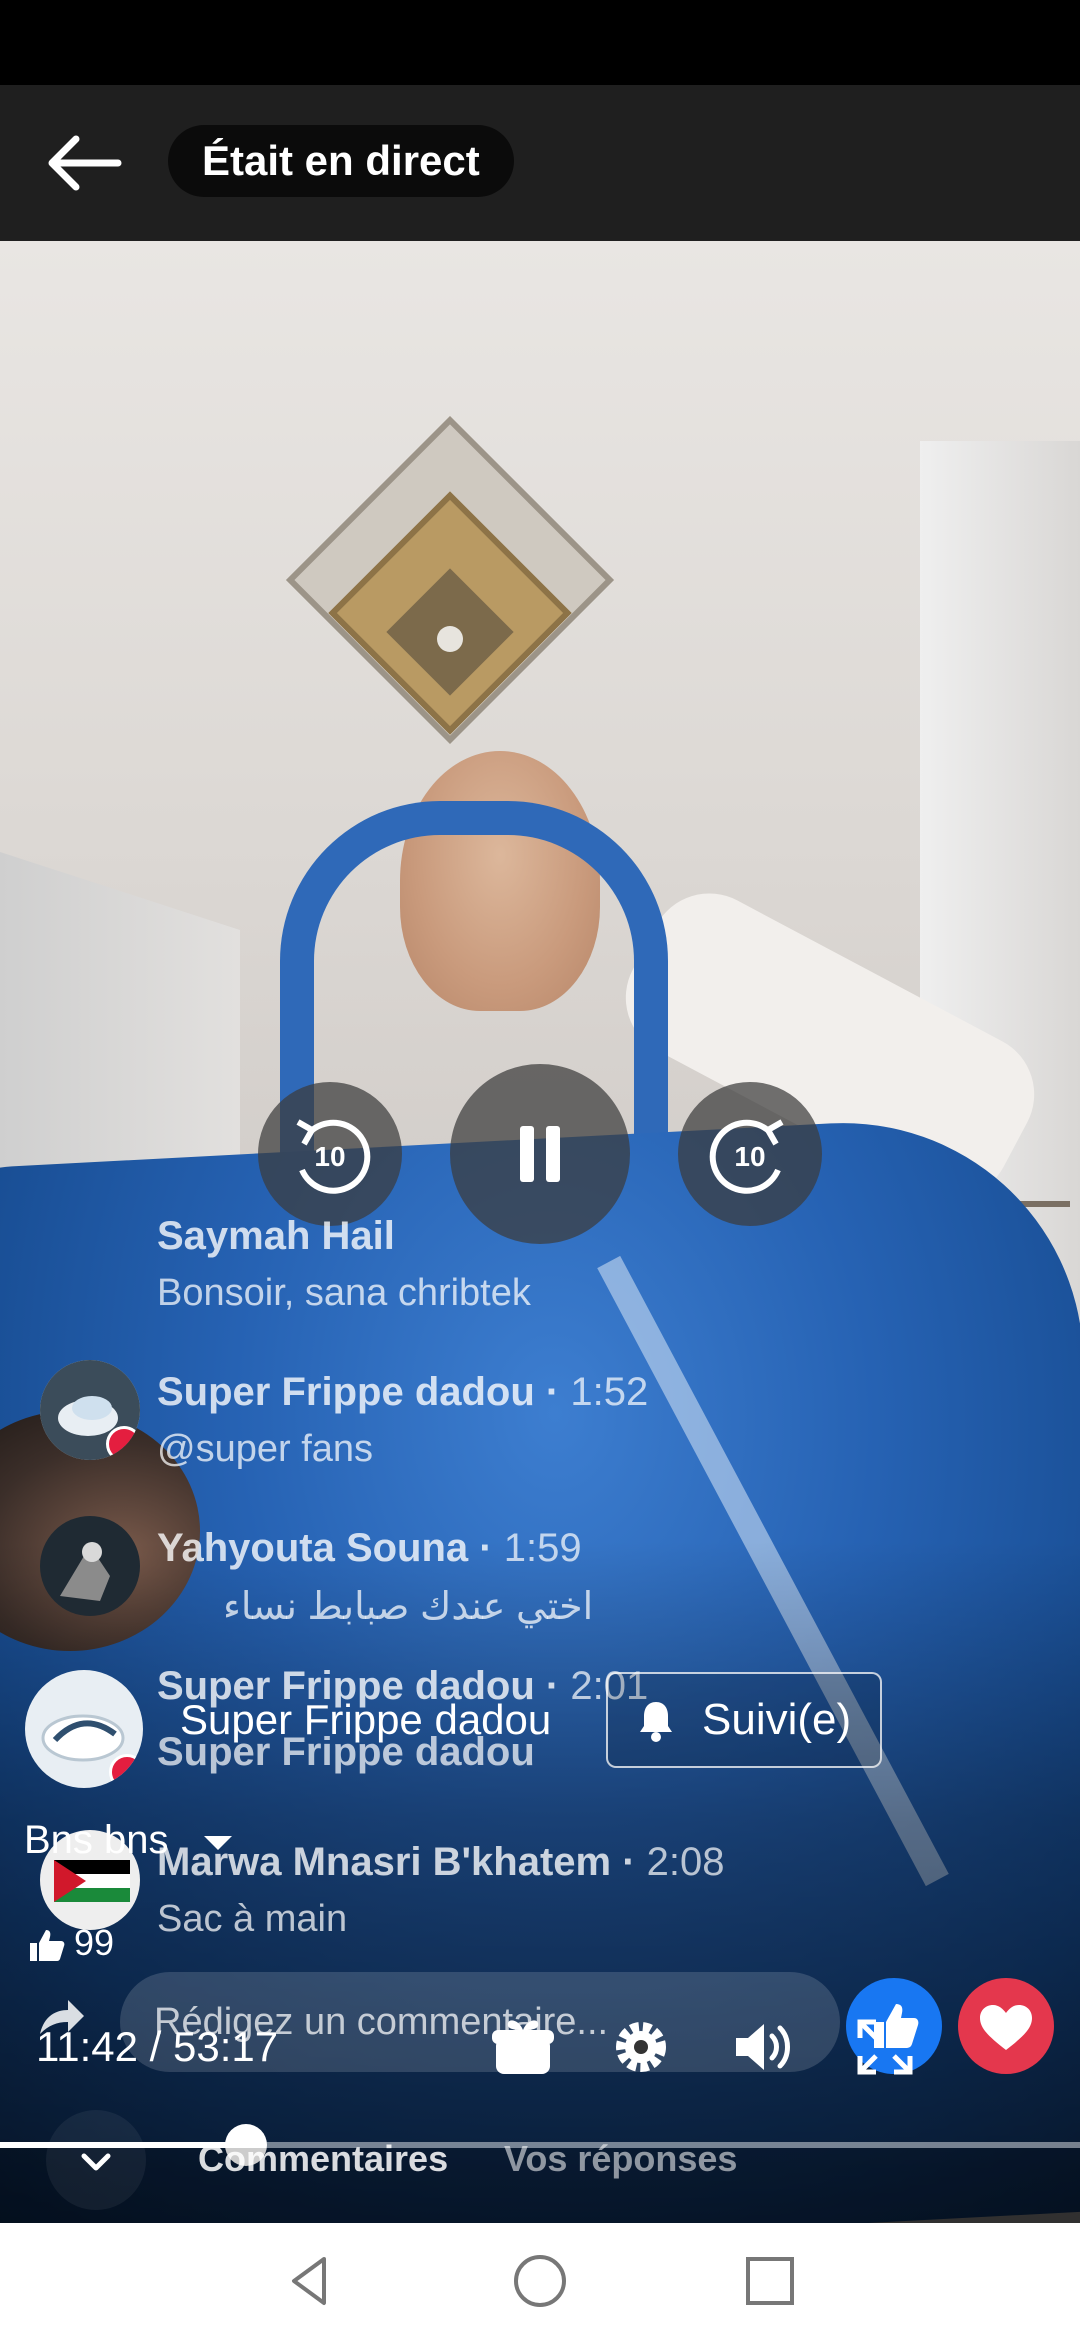  I want to click on ceiling-lamp, so click(450, 593).